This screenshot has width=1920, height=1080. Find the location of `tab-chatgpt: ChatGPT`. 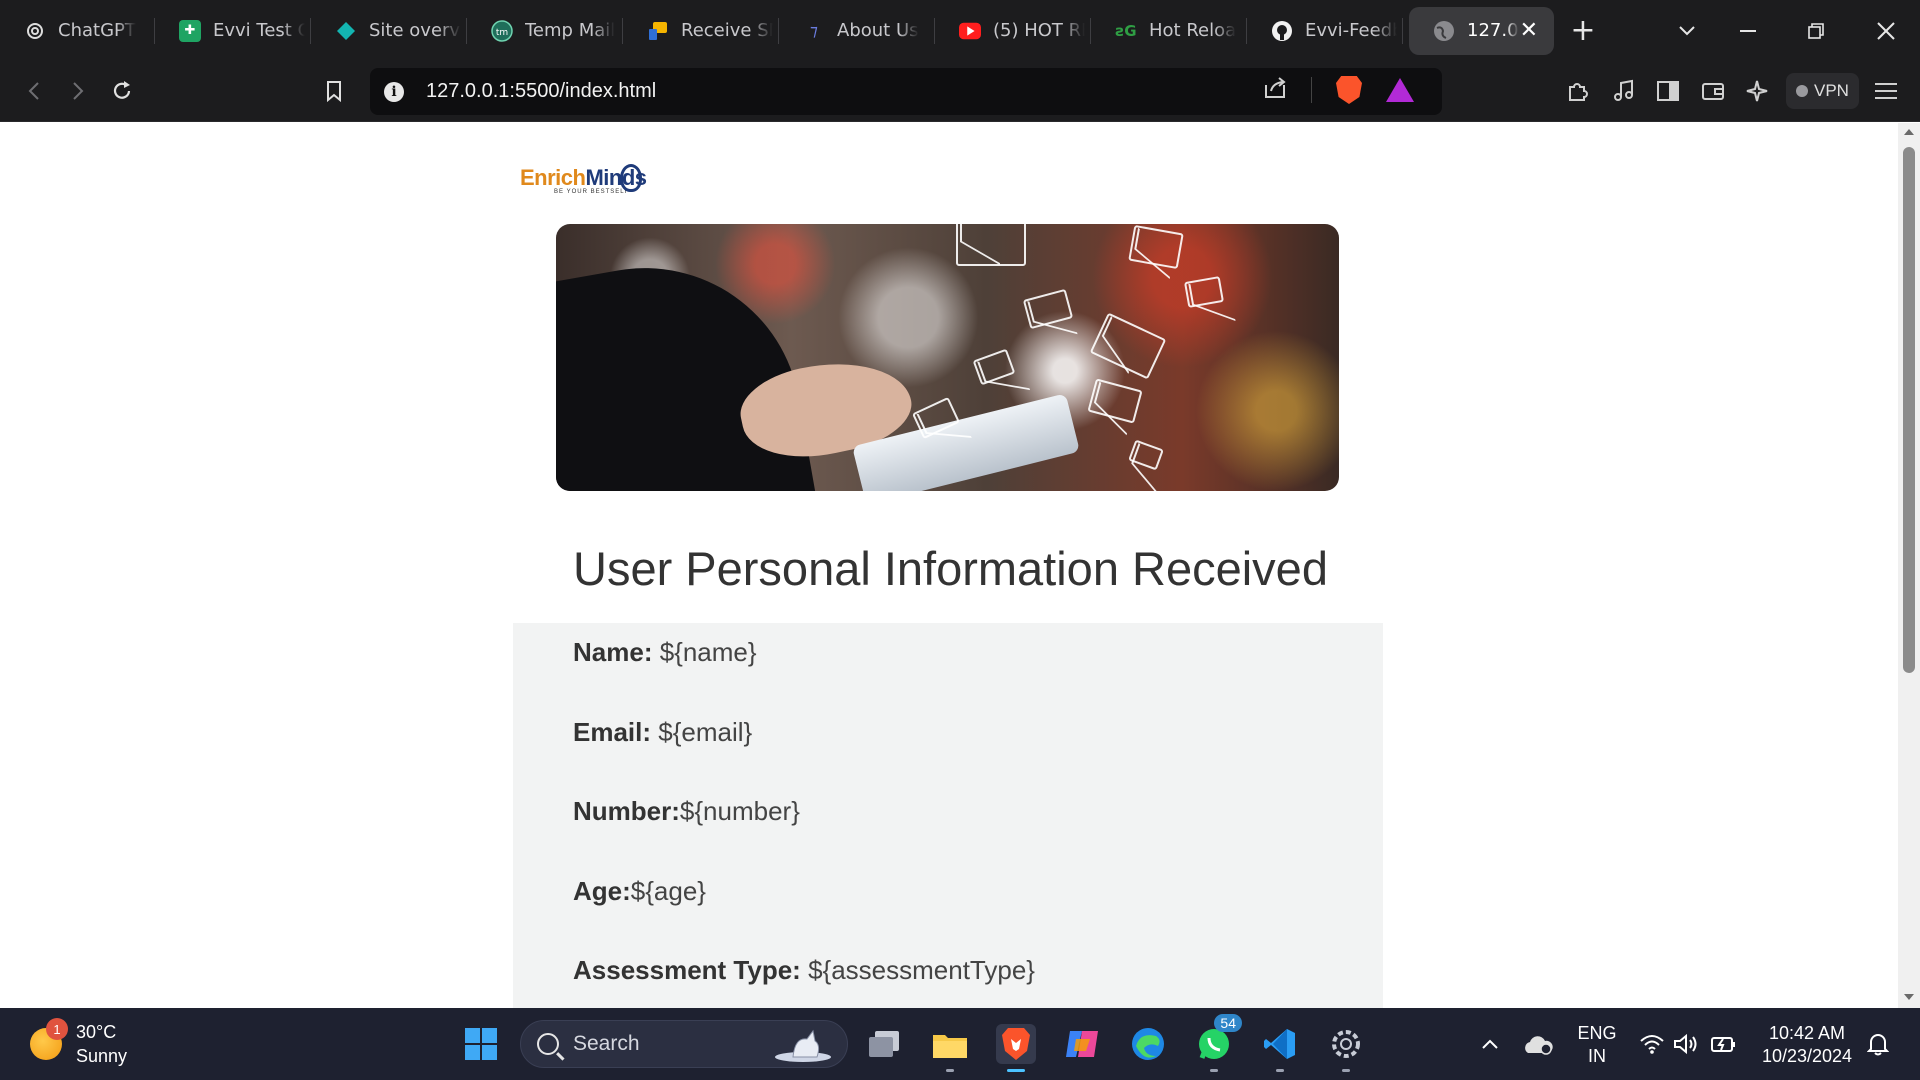

tab-chatgpt: ChatGPT is located at coordinates (77, 30).